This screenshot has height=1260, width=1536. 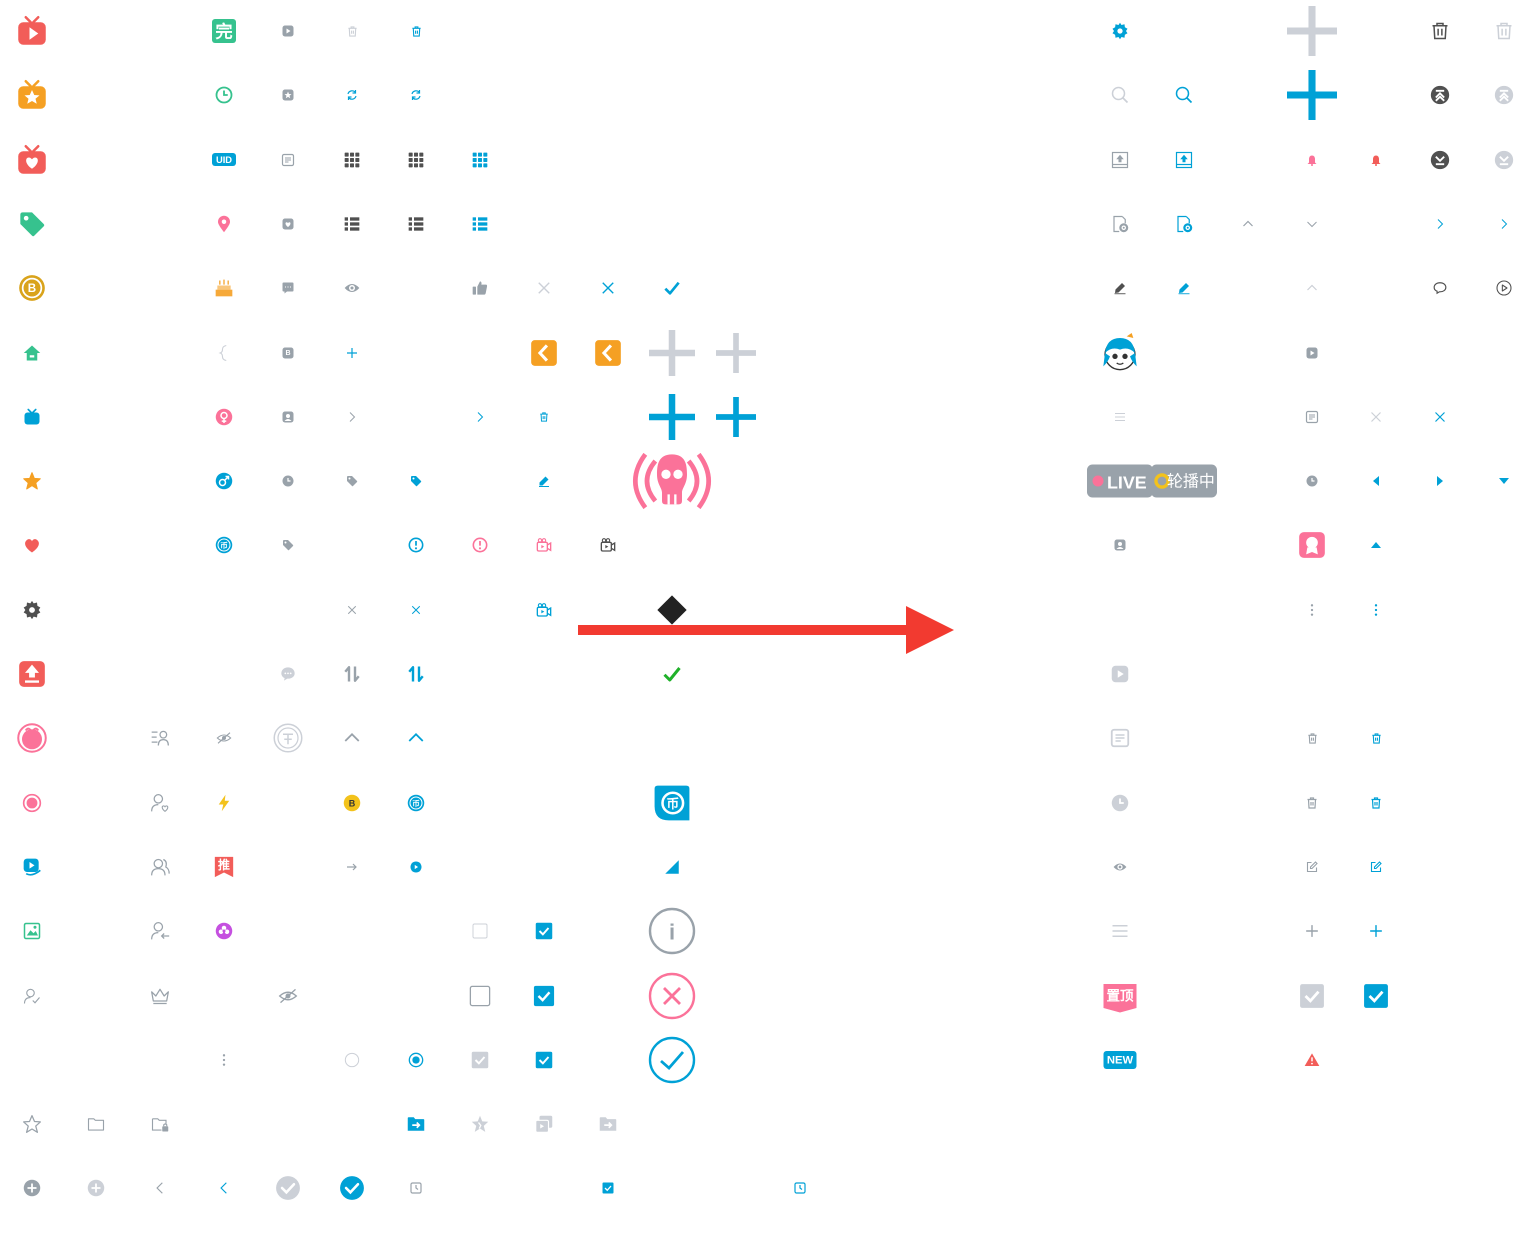 I want to click on check-circle-blue-icon, so click(x=352, y=1188).